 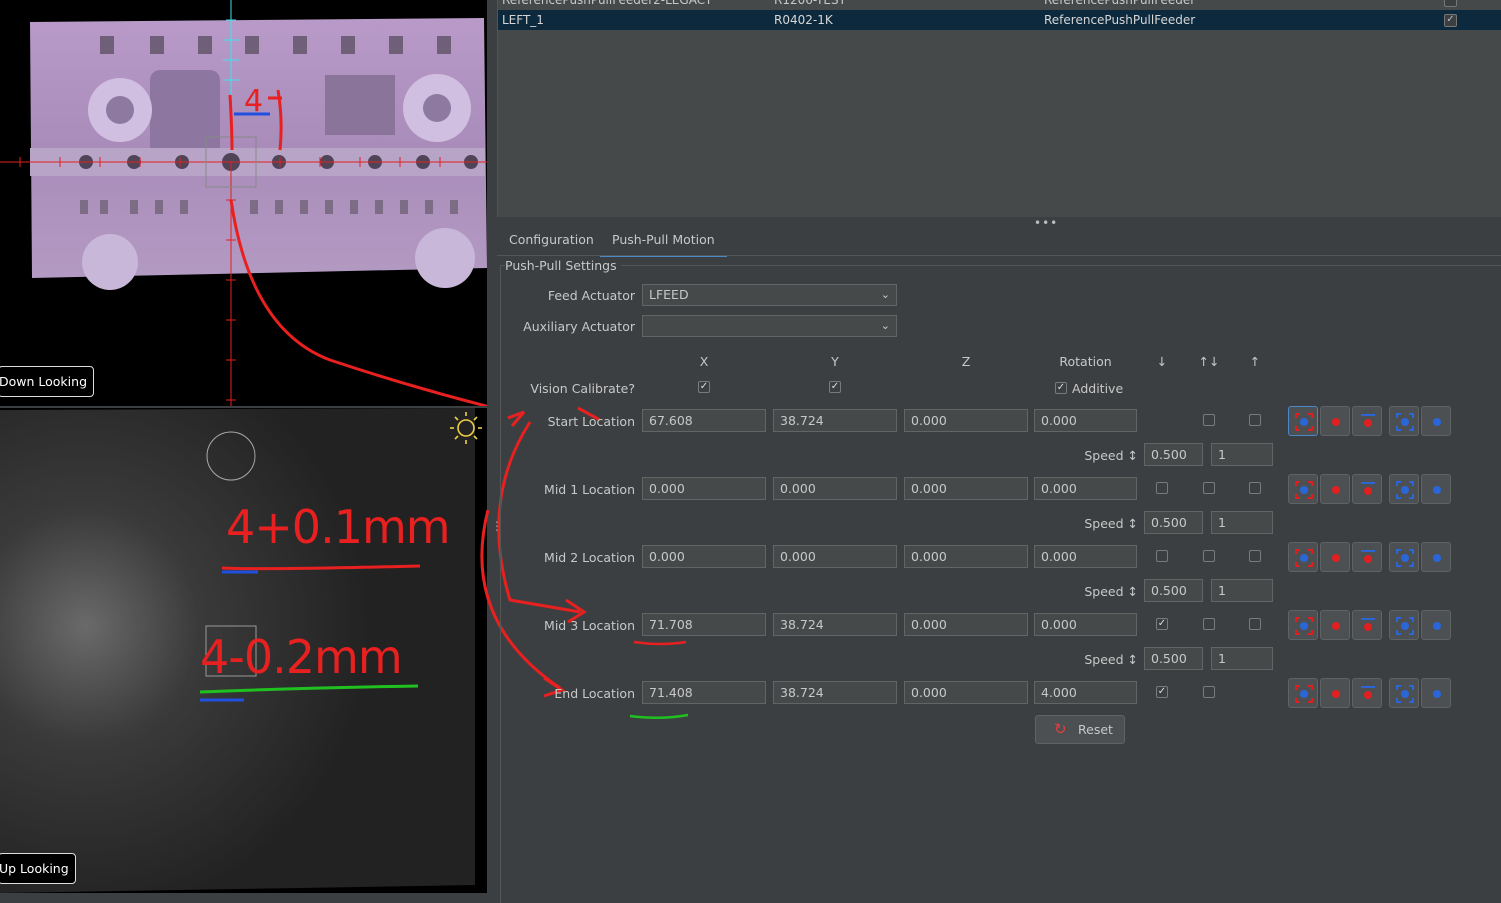 I want to click on feeder-name: ReferencePushPullFeeder2-LEGACY, so click(x=607, y=3).